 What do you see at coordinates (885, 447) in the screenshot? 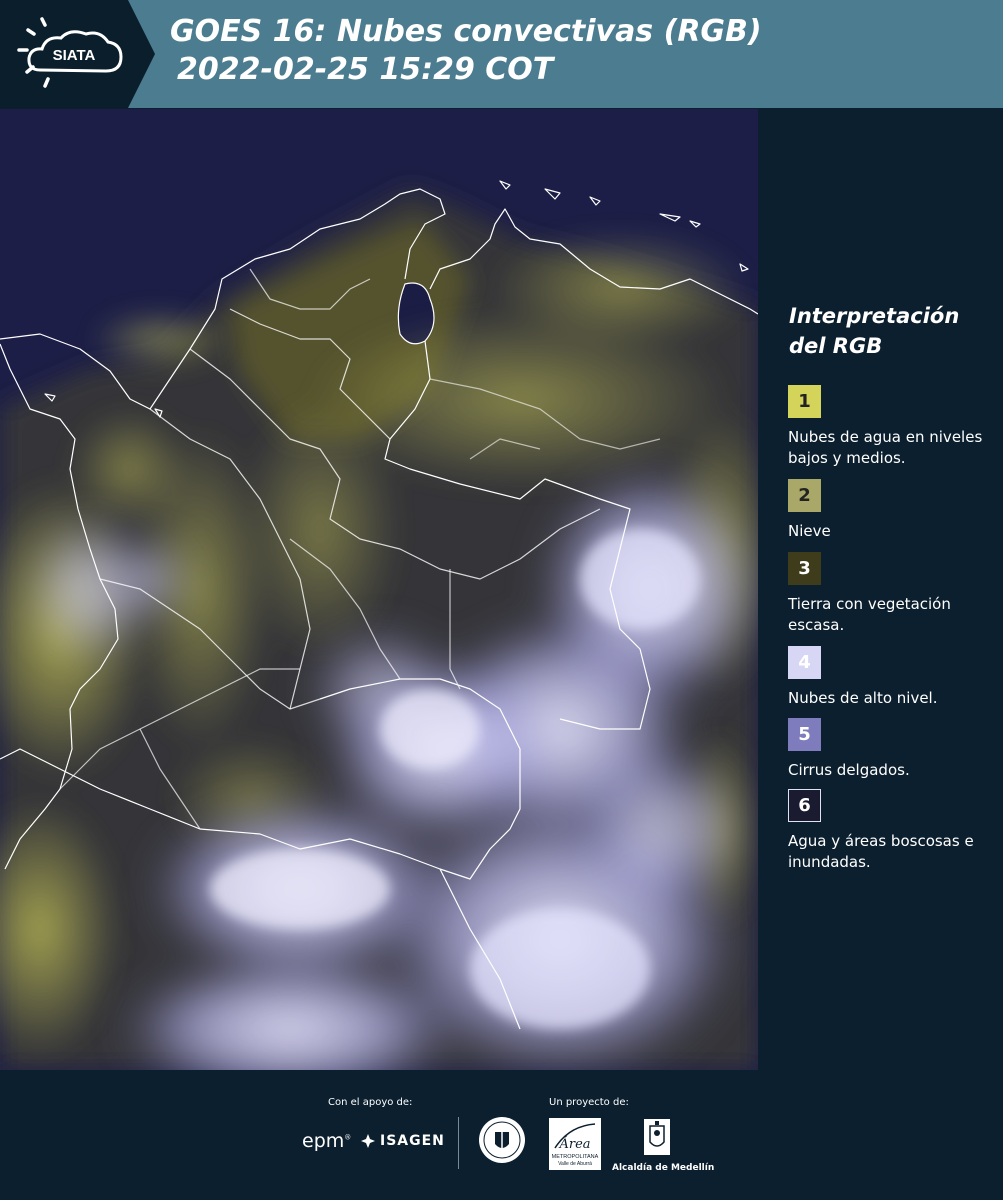
I see `legend-label: Nubes de agua en niveles bajos y medios.` at bounding box center [885, 447].